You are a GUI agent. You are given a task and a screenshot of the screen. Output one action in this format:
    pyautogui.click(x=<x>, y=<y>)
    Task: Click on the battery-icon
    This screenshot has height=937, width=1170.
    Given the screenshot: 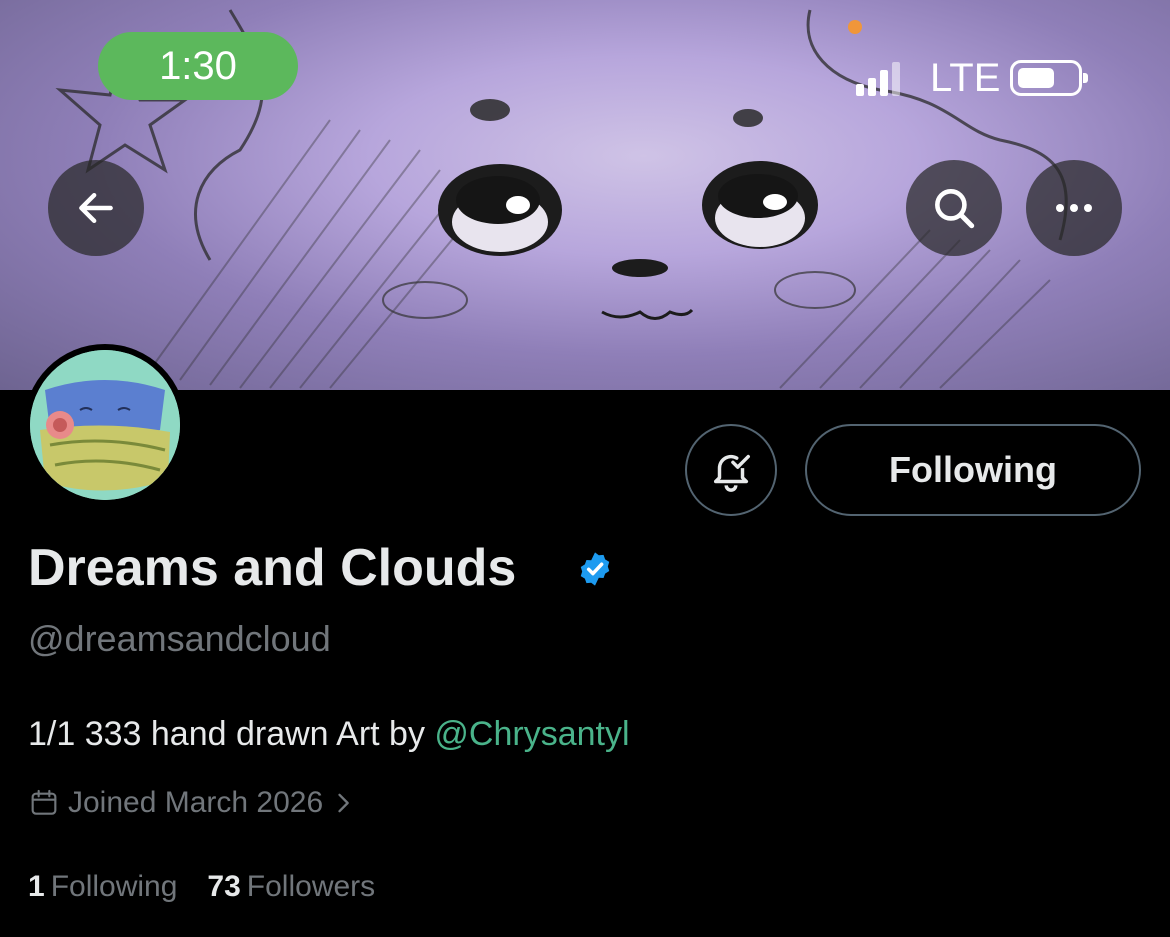 What is the action you would take?
    pyautogui.click(x=1049, y=78)
    